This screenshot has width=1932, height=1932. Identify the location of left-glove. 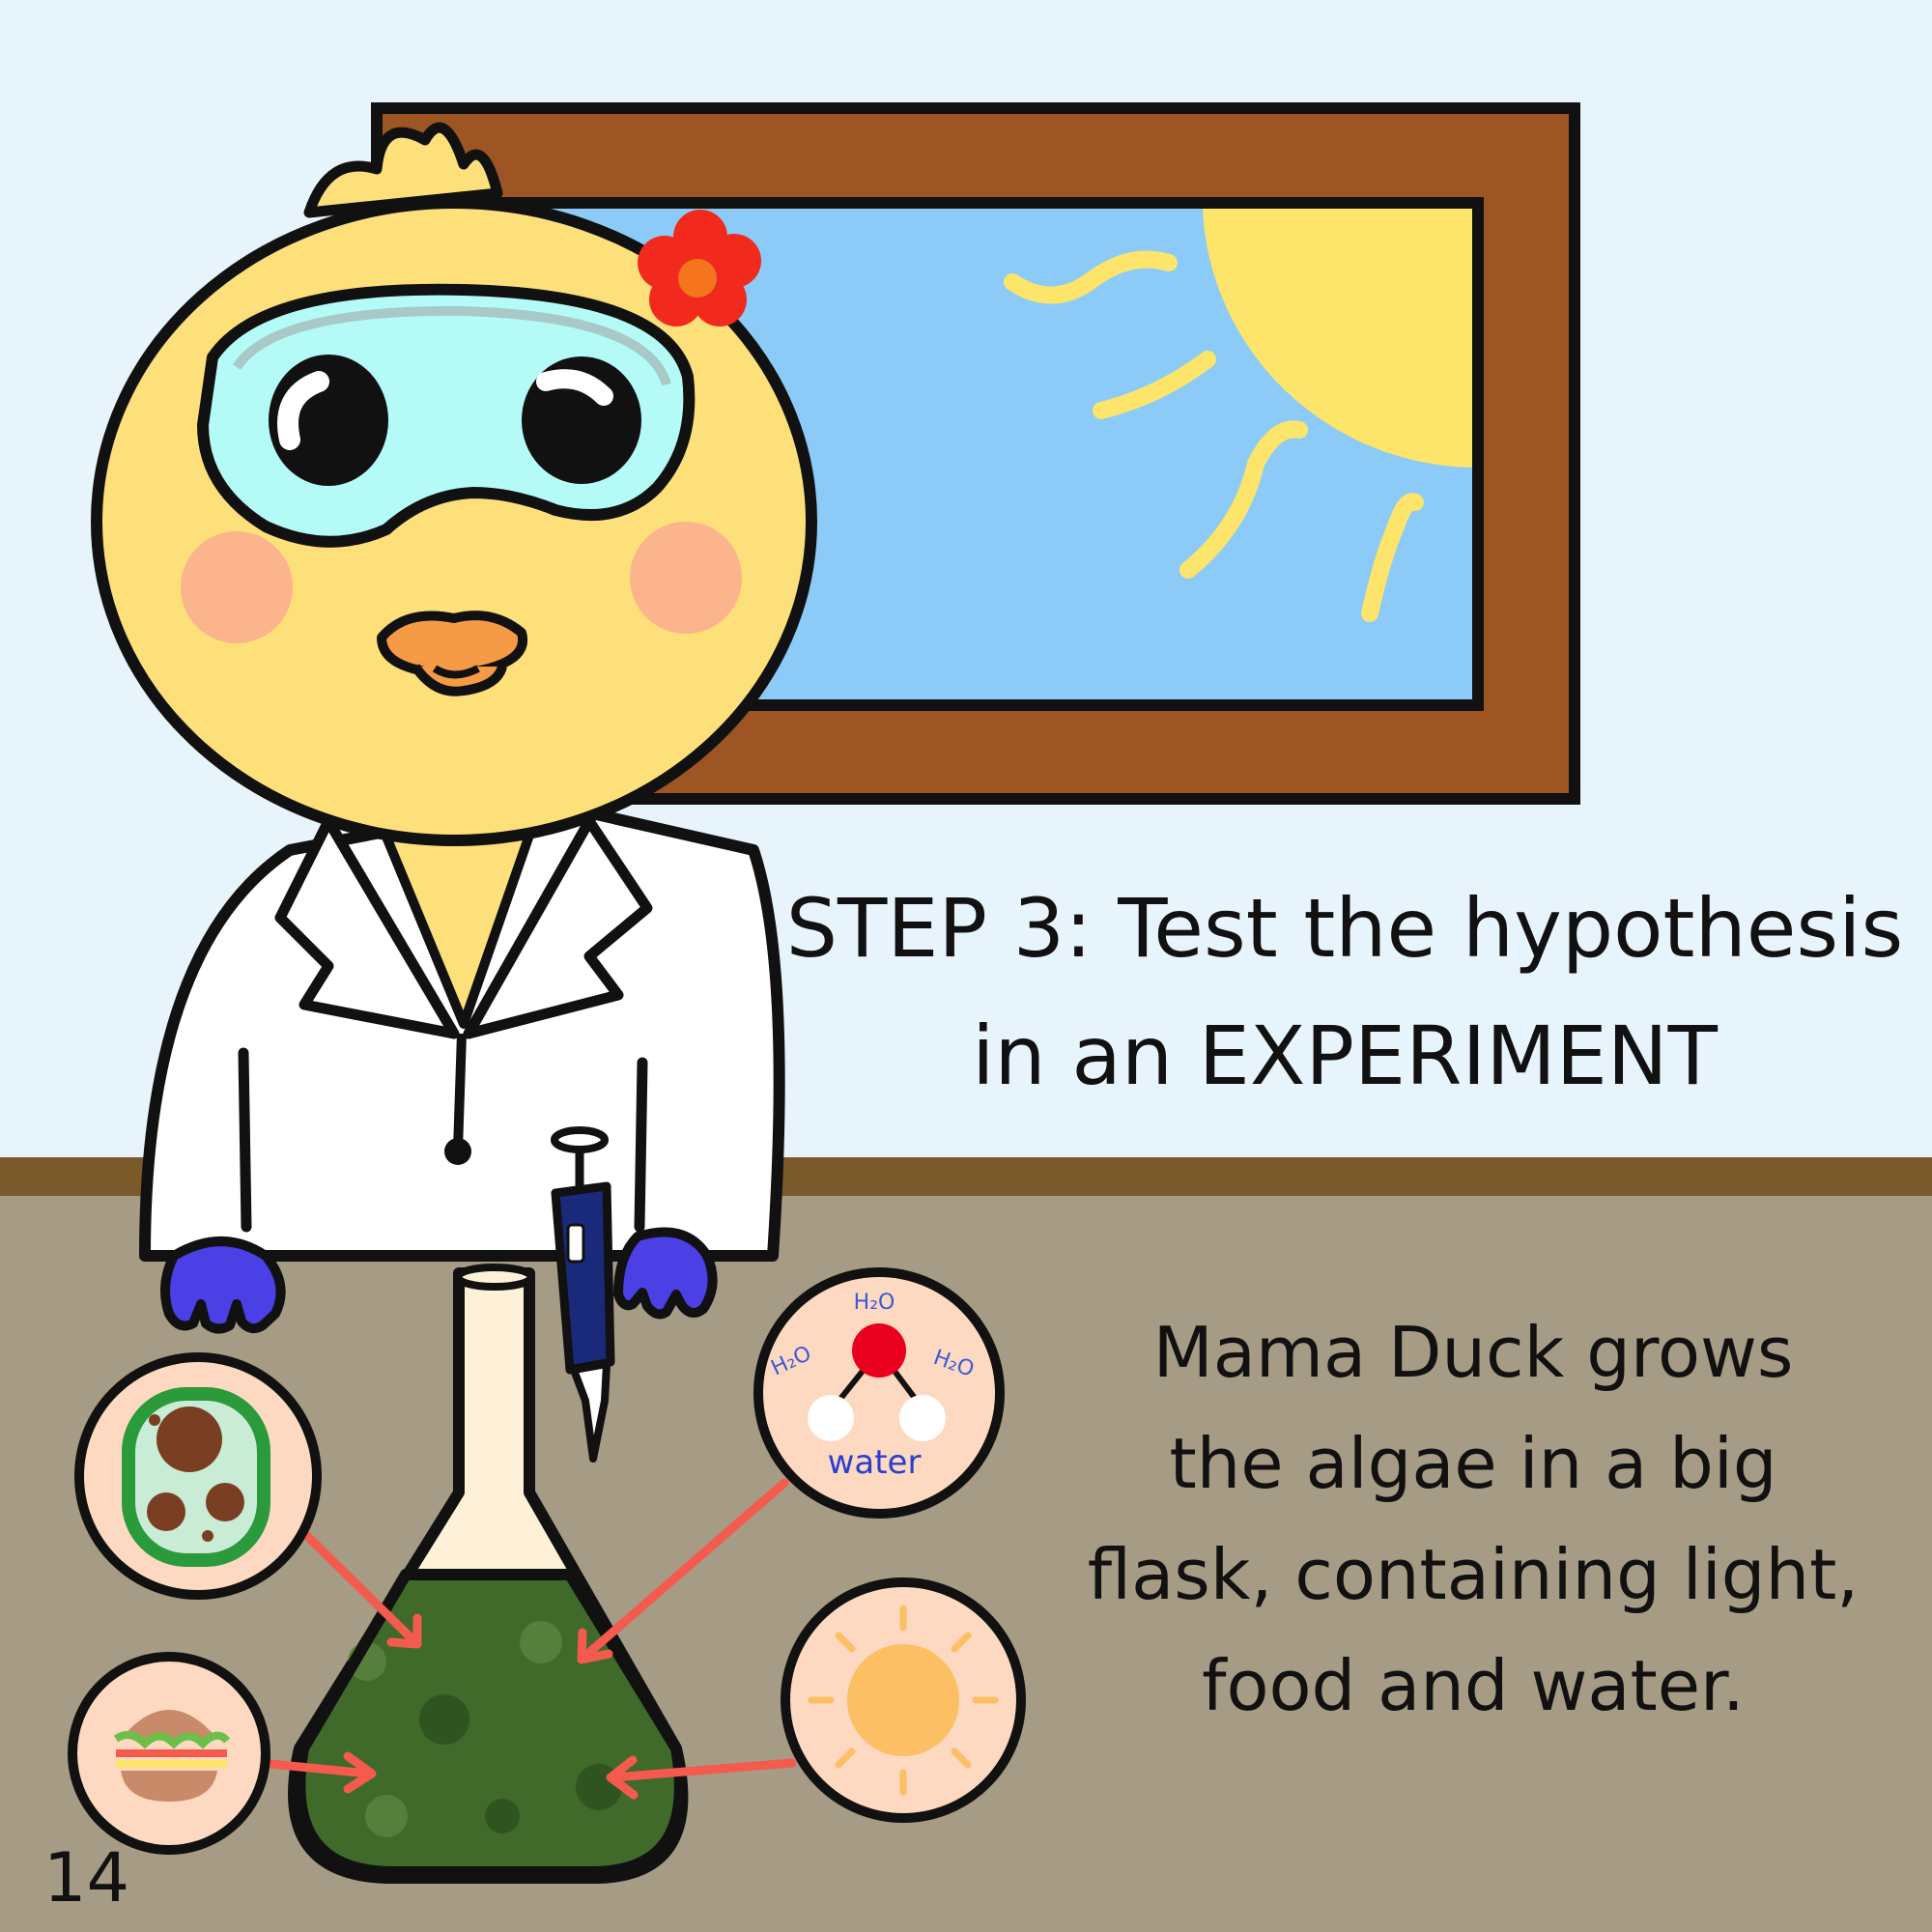
(223, 1285).